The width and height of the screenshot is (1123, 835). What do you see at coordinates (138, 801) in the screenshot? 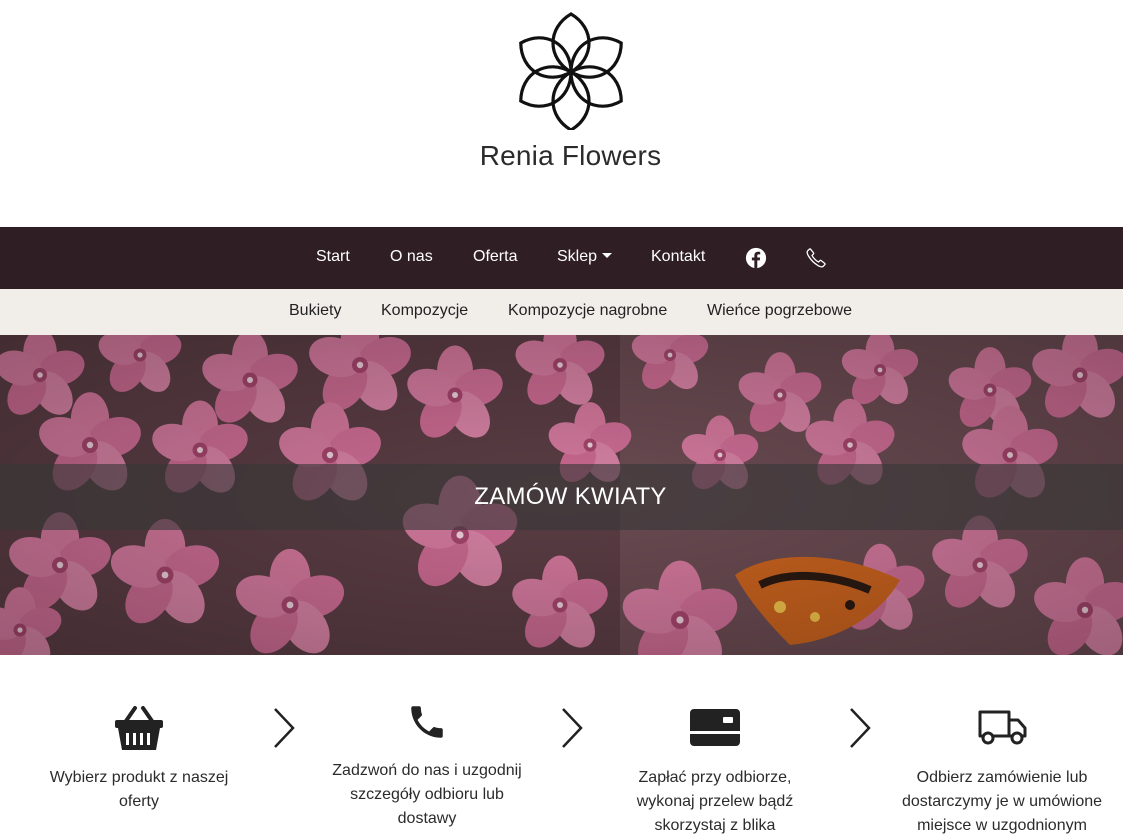
I see `step-1-line-2: oferty` at bounding box center [138, 801].